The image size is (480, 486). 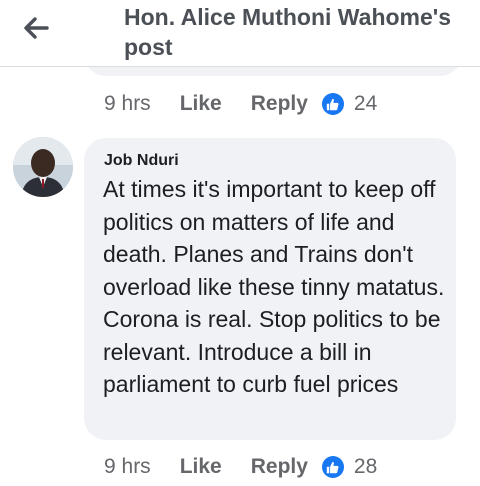 I want to click on comment-actions: 9 hrs Like Reply 28, so click(x=240, y=467).